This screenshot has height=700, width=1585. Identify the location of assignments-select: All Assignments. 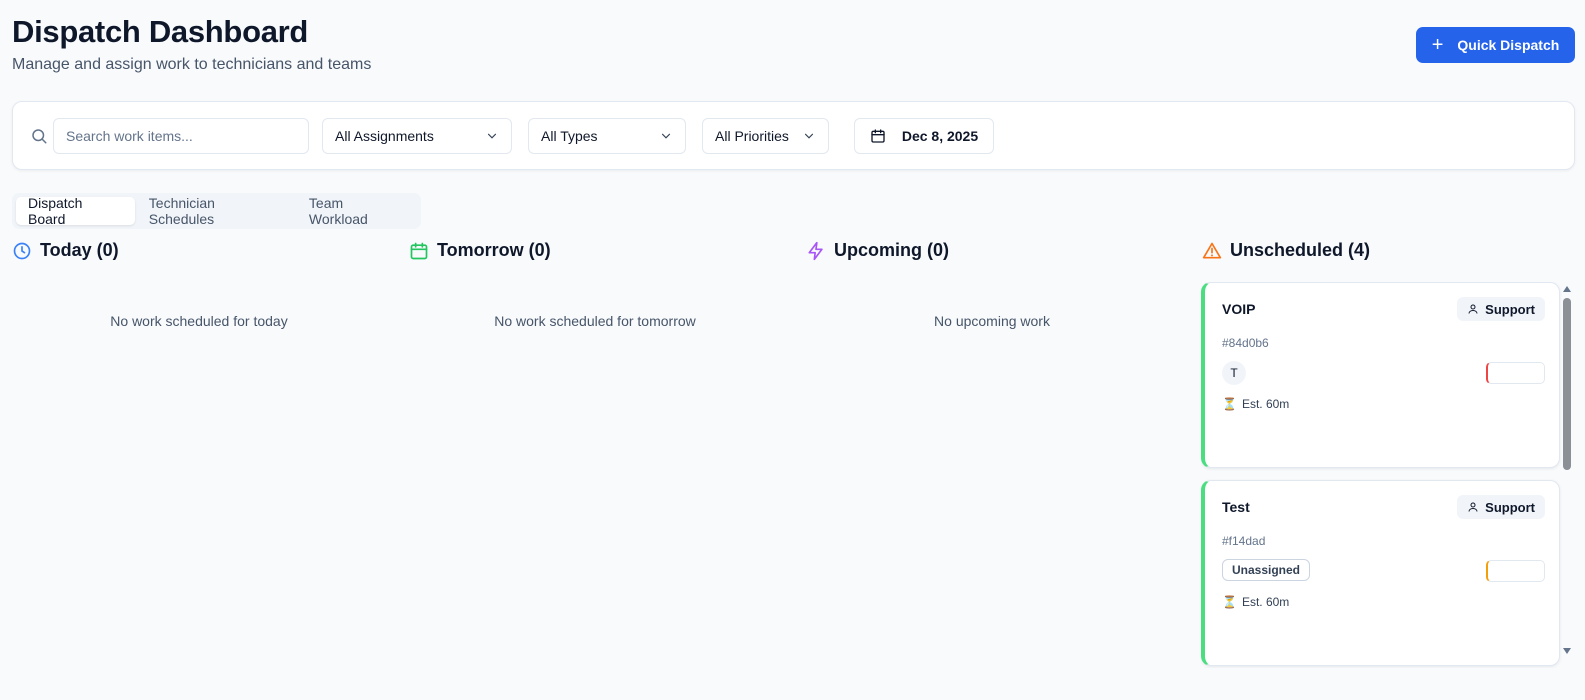
(417, 136).